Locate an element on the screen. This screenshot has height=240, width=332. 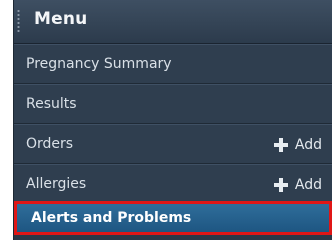
menu-item-label: Allergies is located at coordinates (56, 184).